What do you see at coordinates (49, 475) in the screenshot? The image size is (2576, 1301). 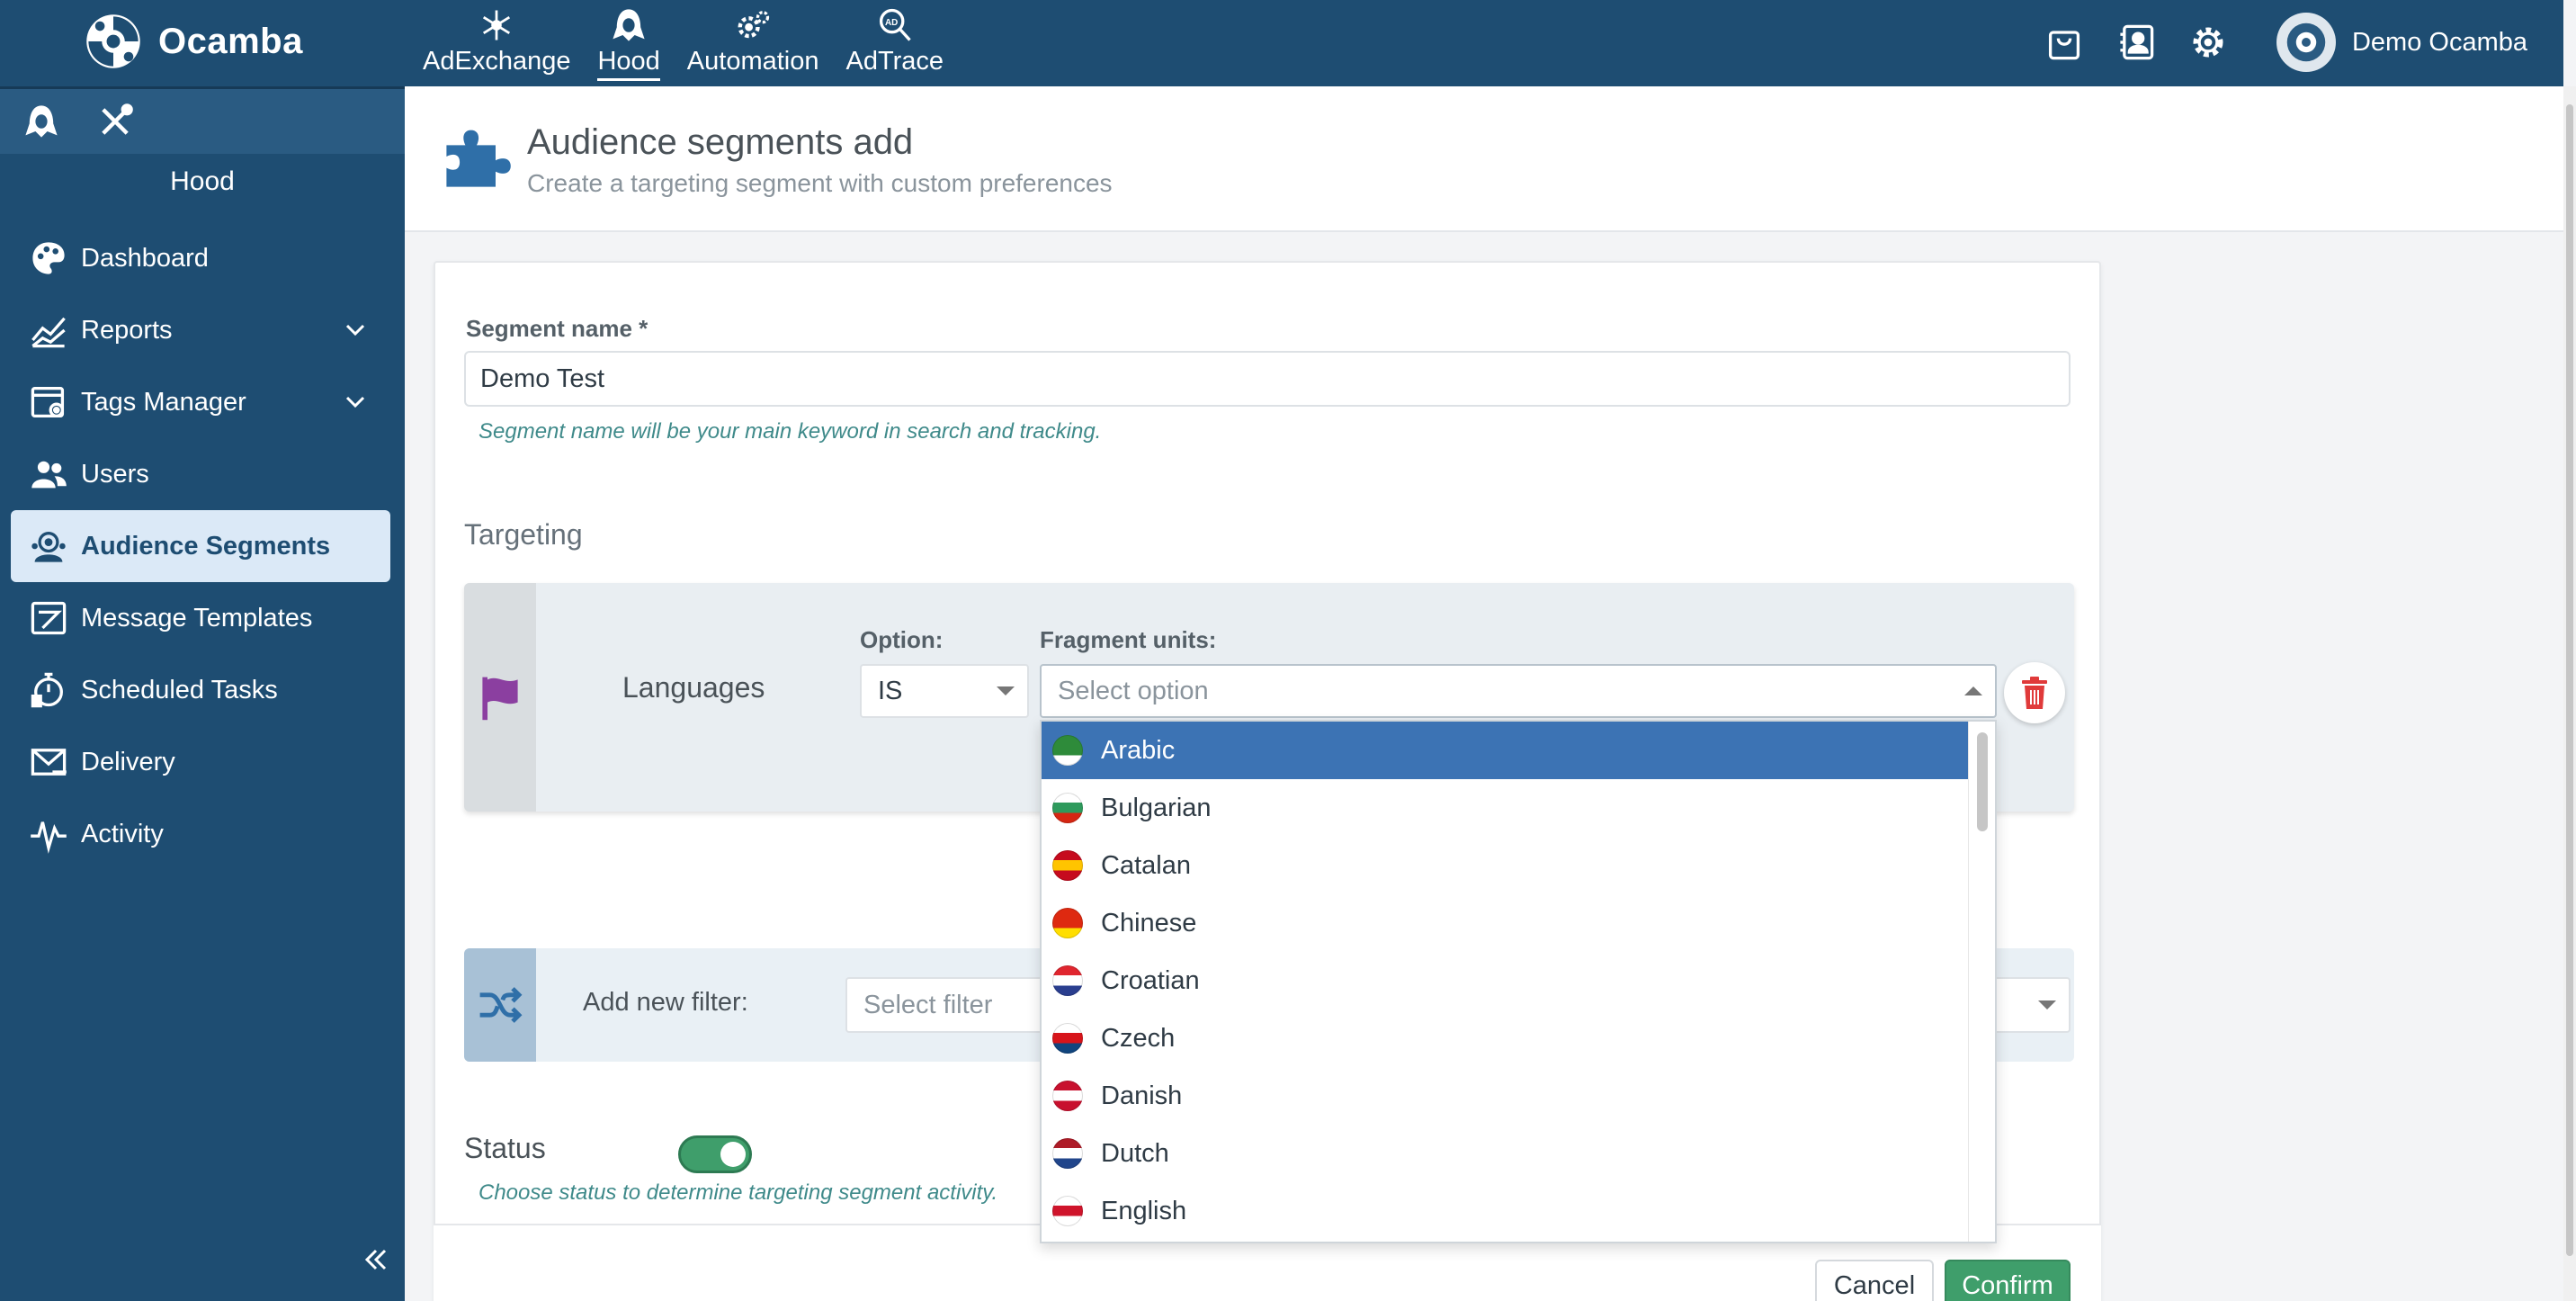 I see `users-icon` at bounding box center [49, 475].